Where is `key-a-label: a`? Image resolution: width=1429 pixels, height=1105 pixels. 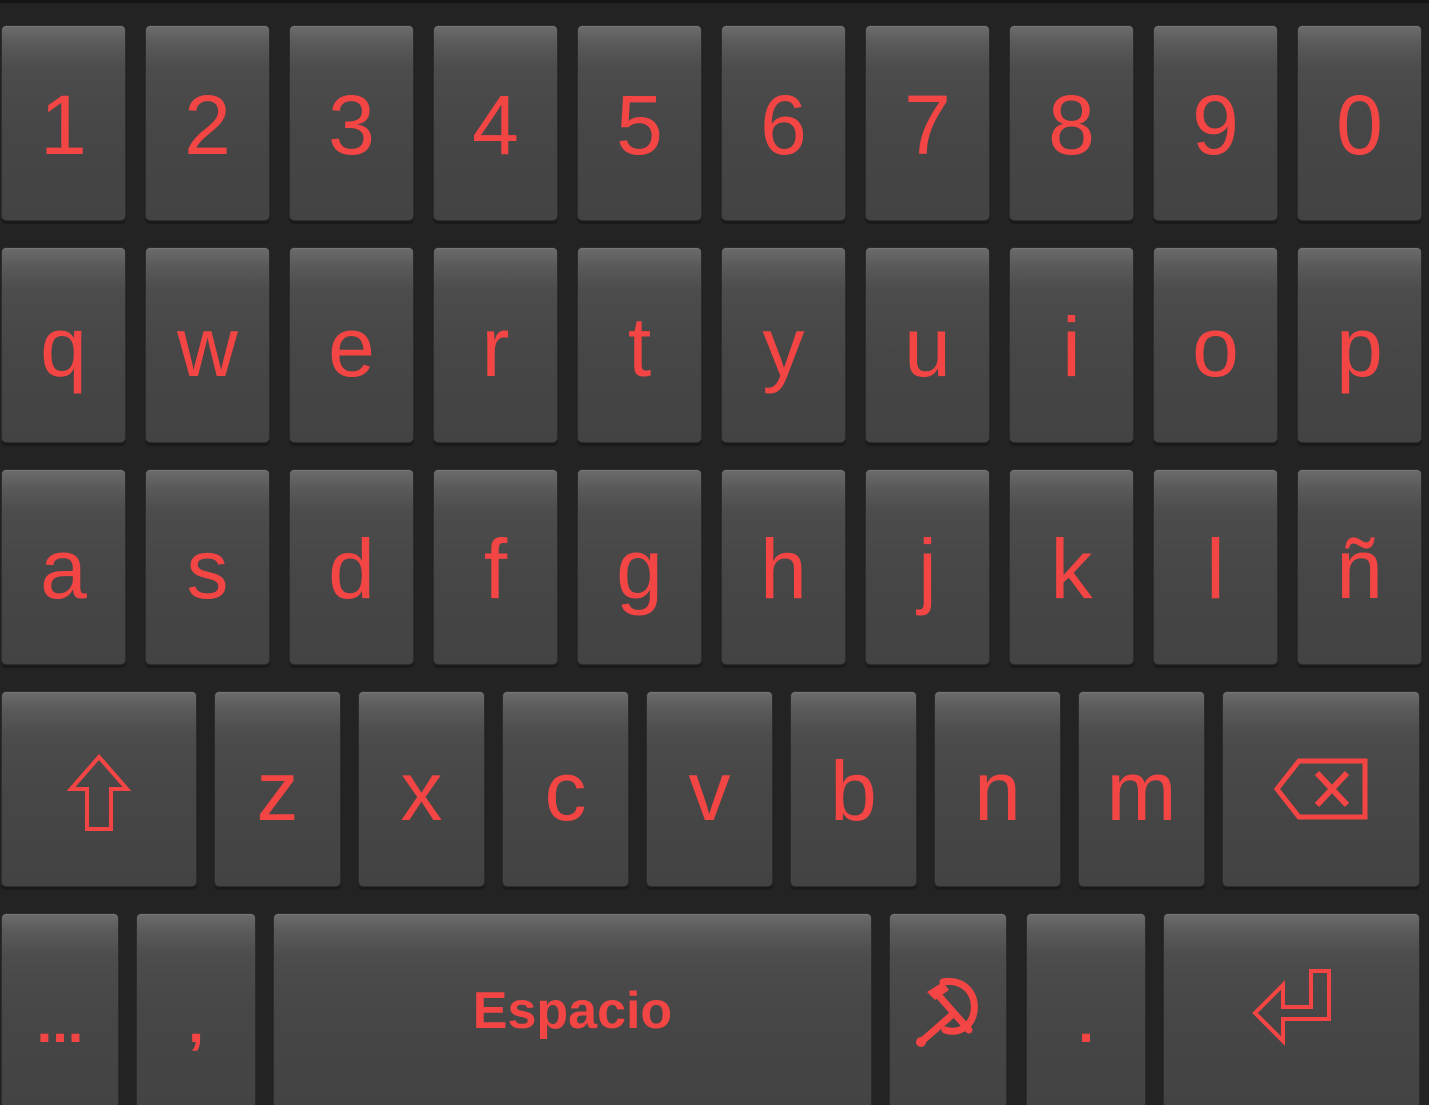
key-a-label: a is located at coordinates (63, 569).